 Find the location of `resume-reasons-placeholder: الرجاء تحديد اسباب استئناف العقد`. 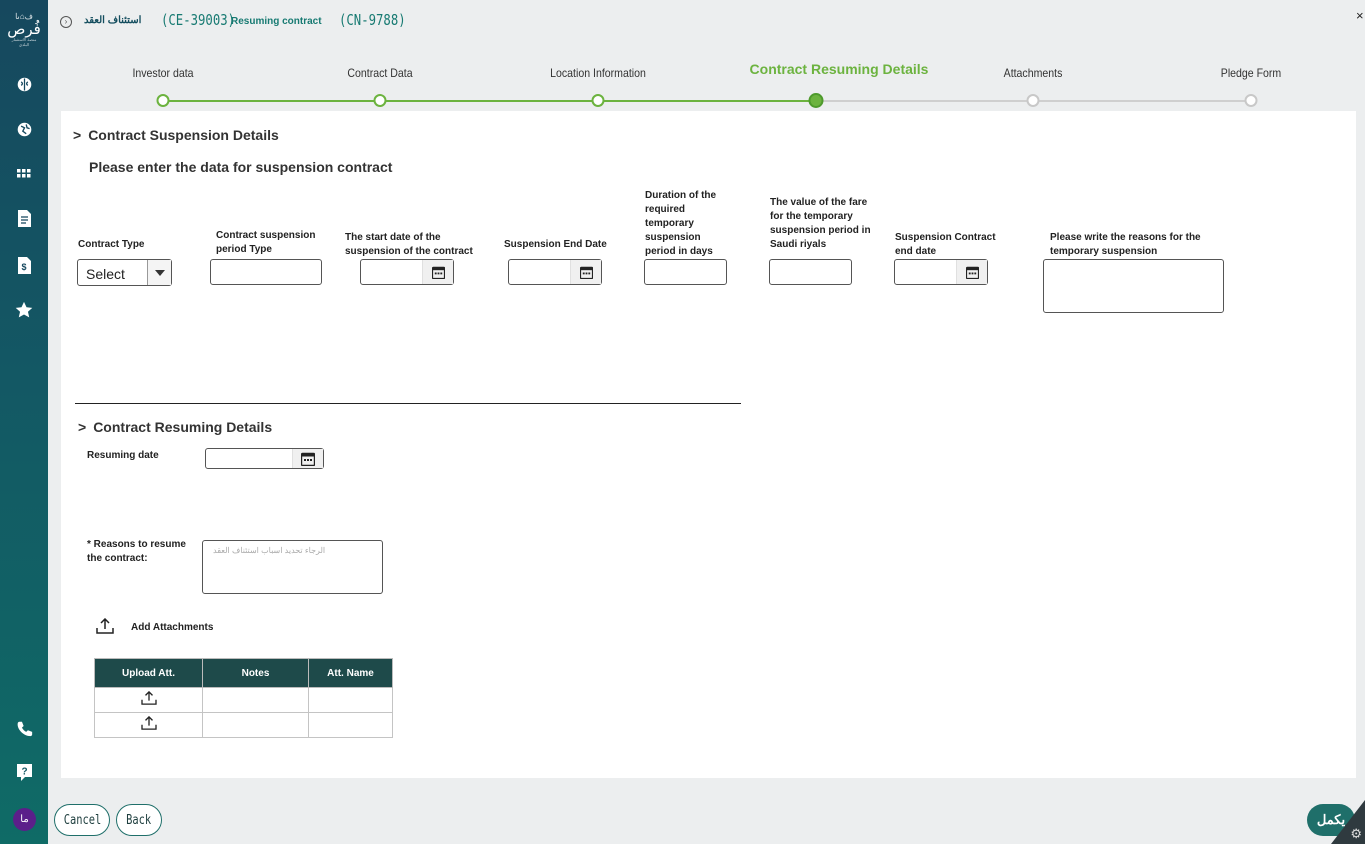

resume-reasons-placeholder: الرجاء تحديد اسباب استئناف العقد is located at coordinates (269, 550).